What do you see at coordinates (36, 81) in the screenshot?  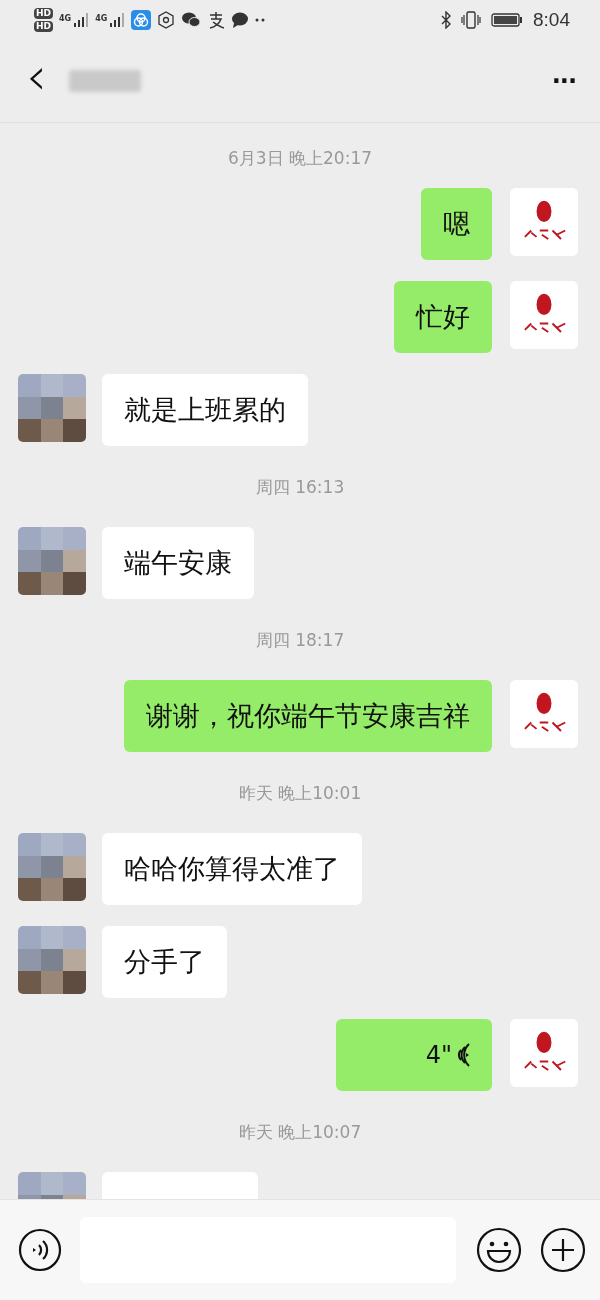 I see `back-button: ‹` at bounding box center [36, 81].